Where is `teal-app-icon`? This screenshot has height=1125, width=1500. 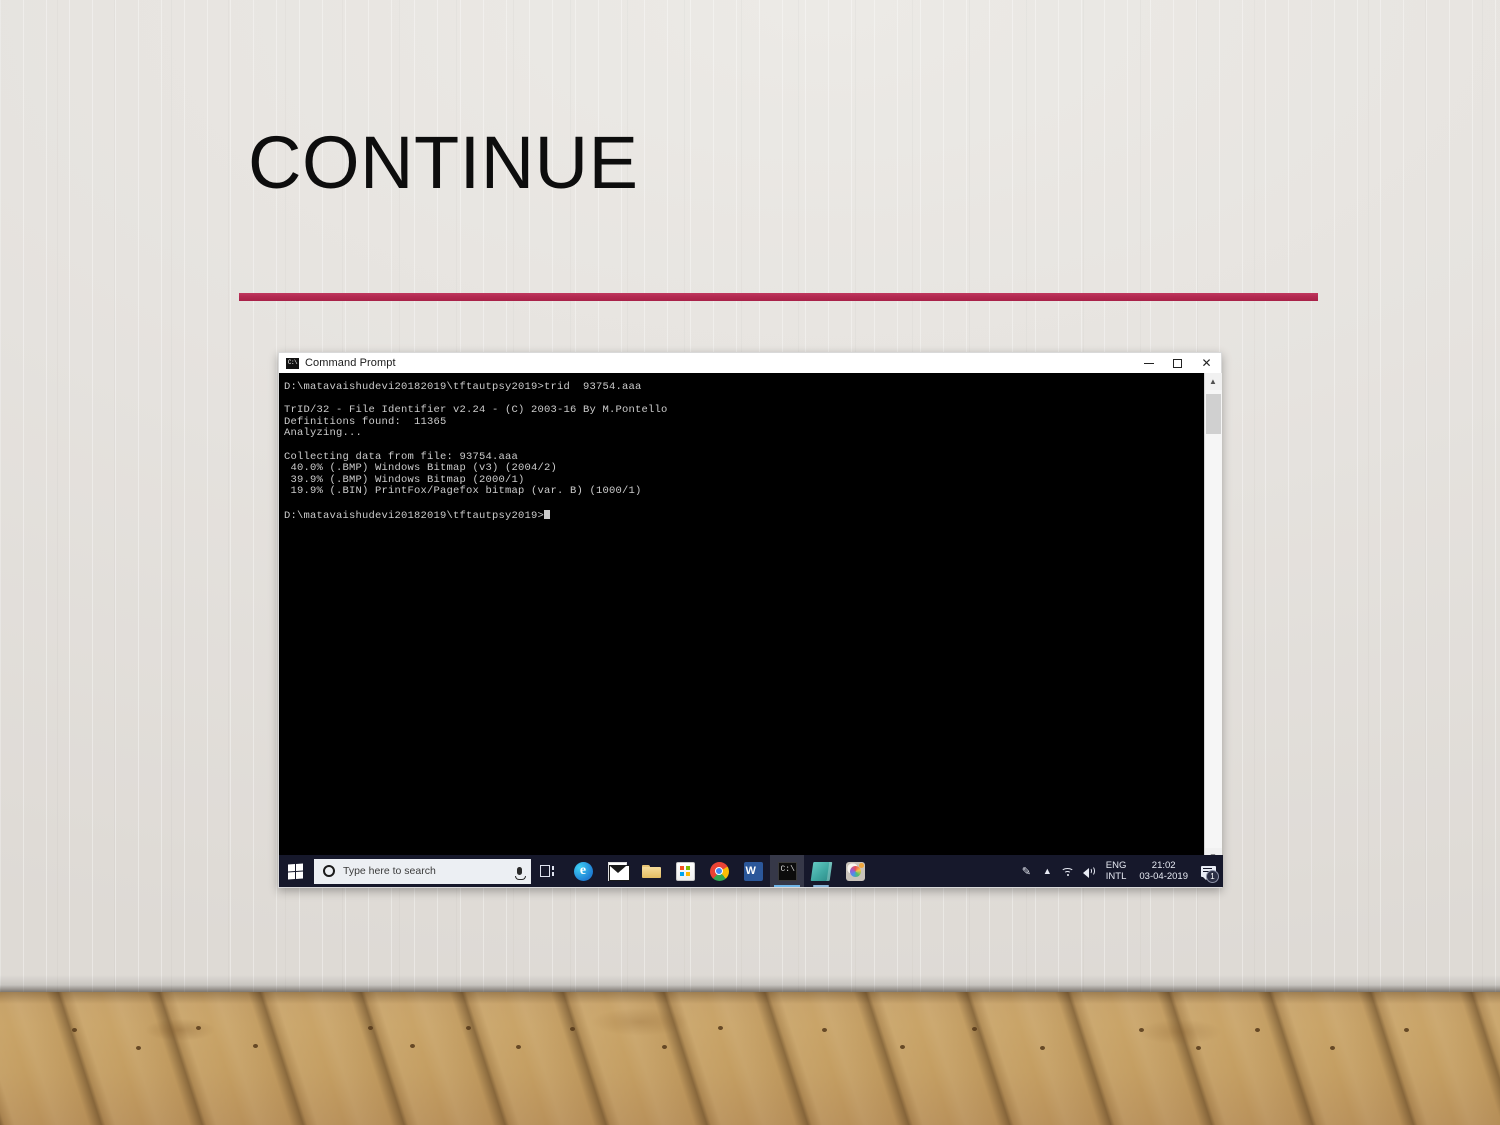 teal-app-icon is located at coordinates (821, 871).